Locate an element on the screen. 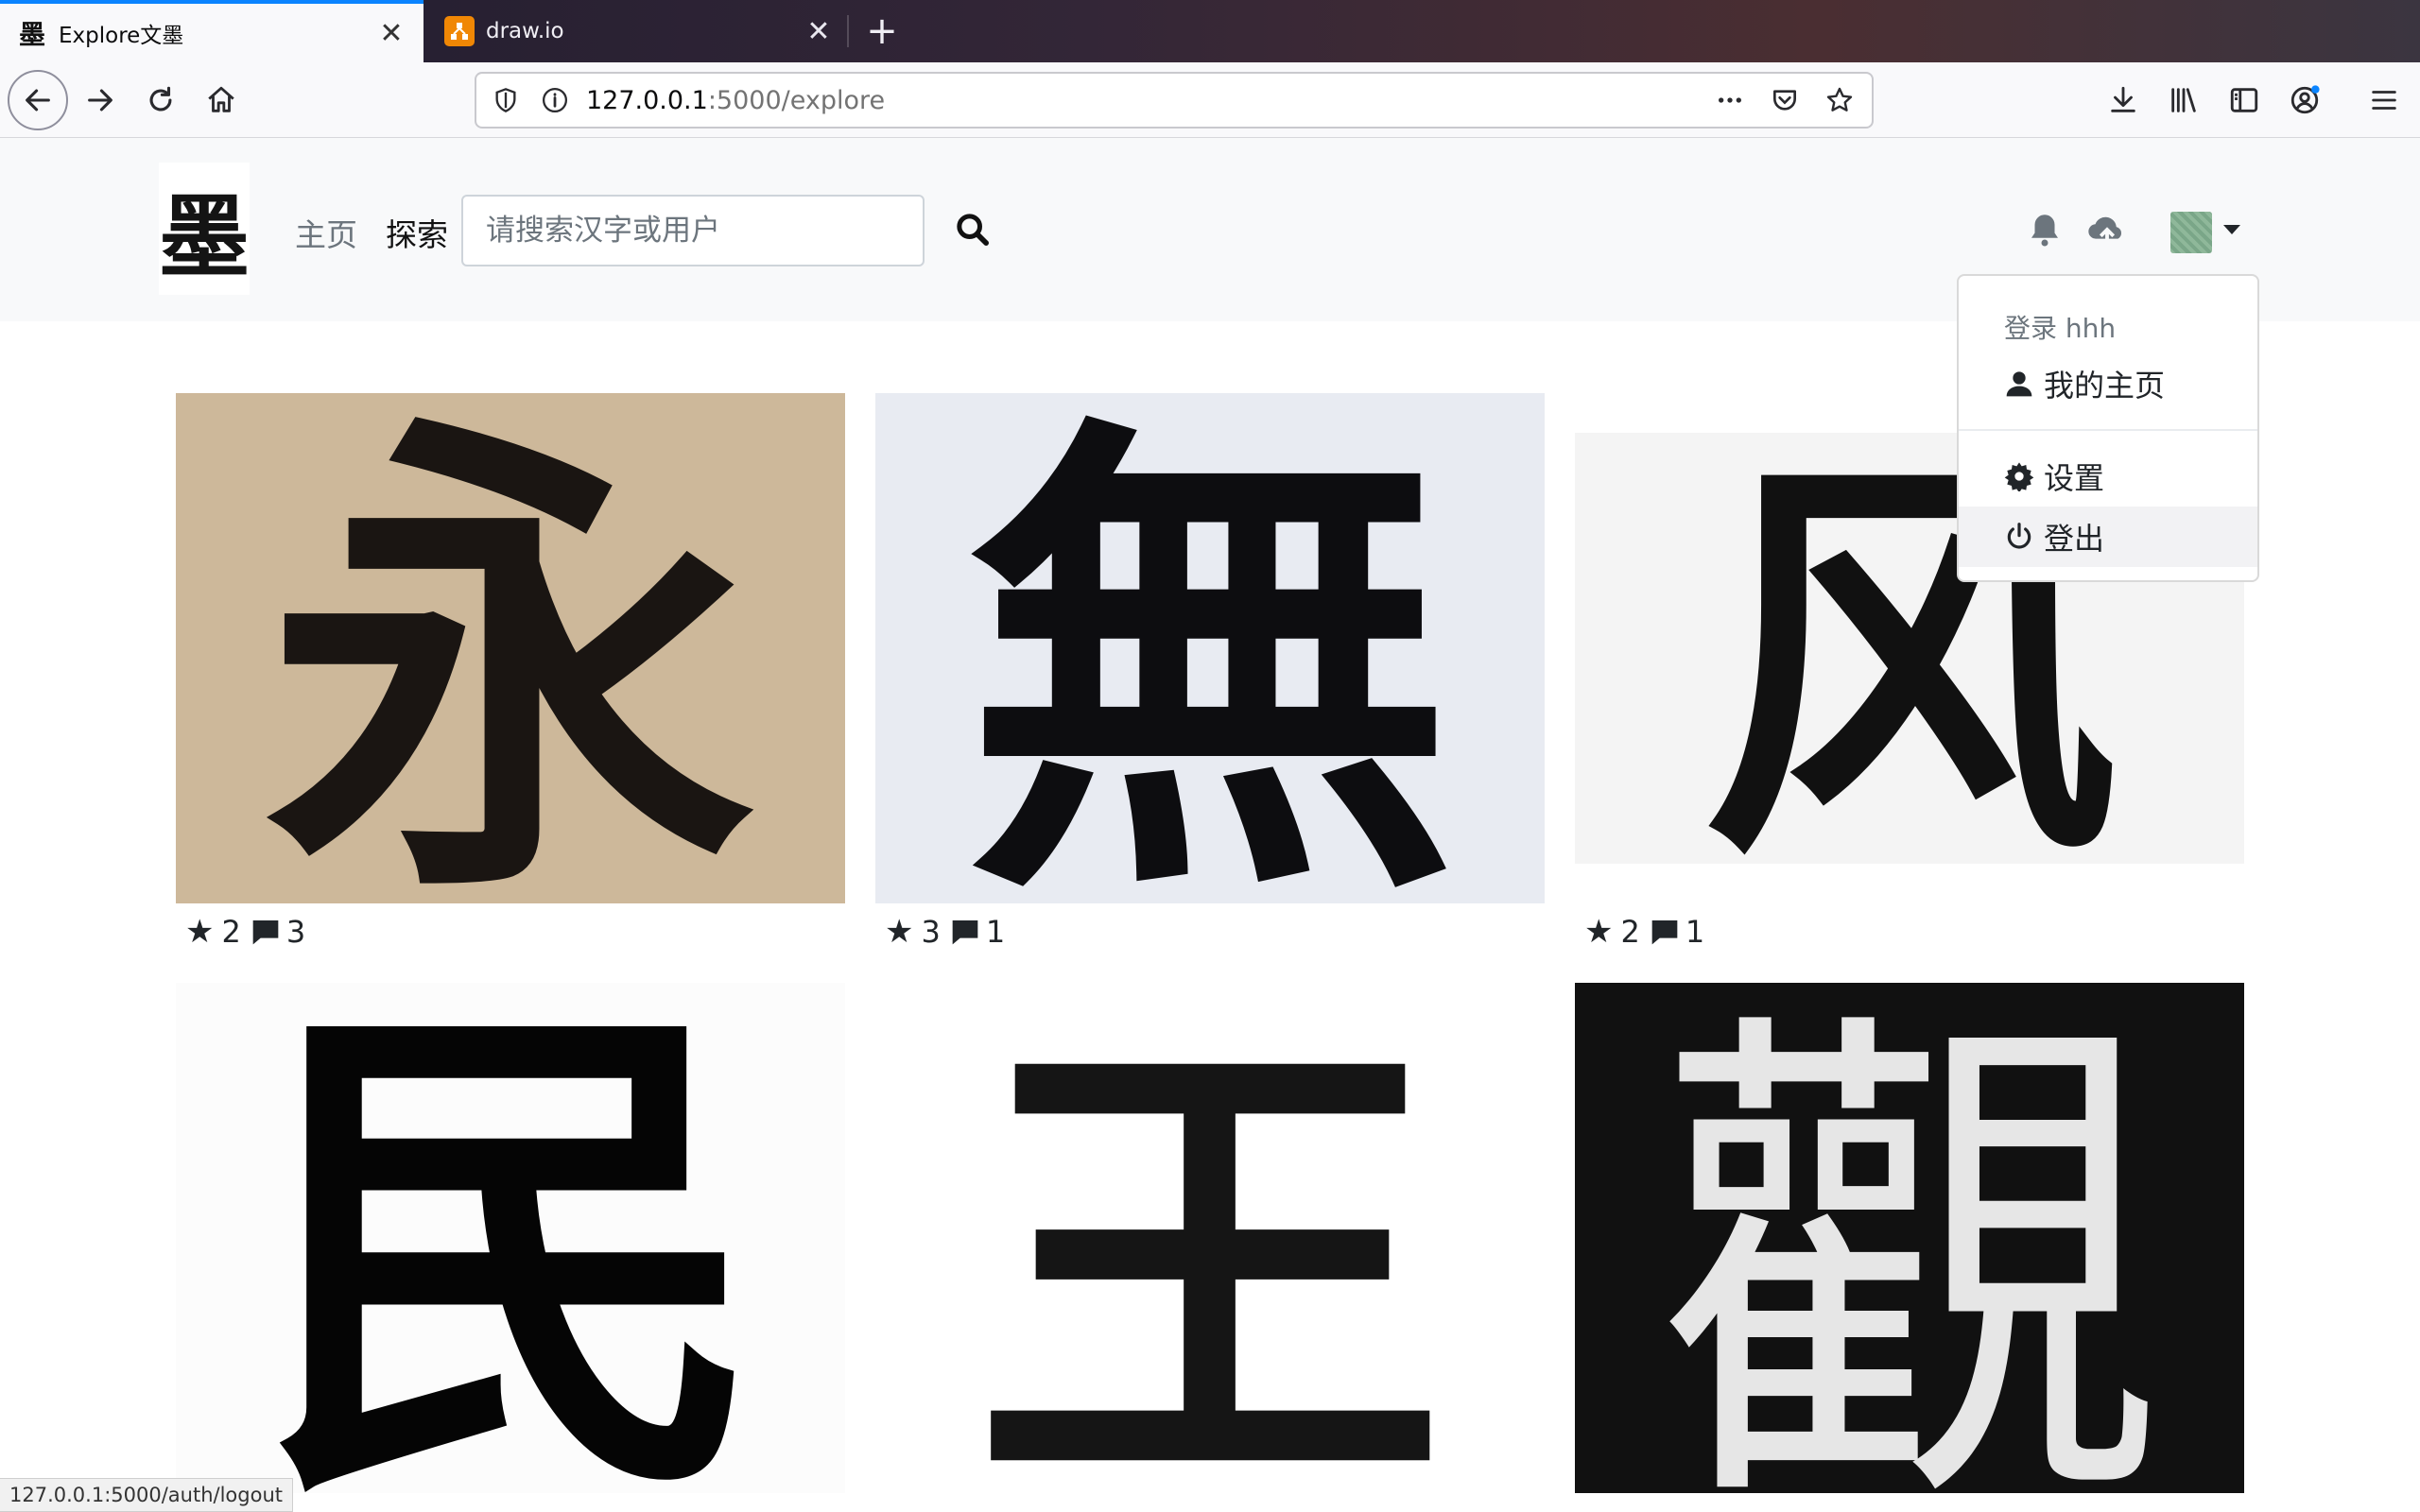 Image resolution: width=2420 pixels, height=1512 pixels. character-image: 永 is located at coordinates (511, 648).